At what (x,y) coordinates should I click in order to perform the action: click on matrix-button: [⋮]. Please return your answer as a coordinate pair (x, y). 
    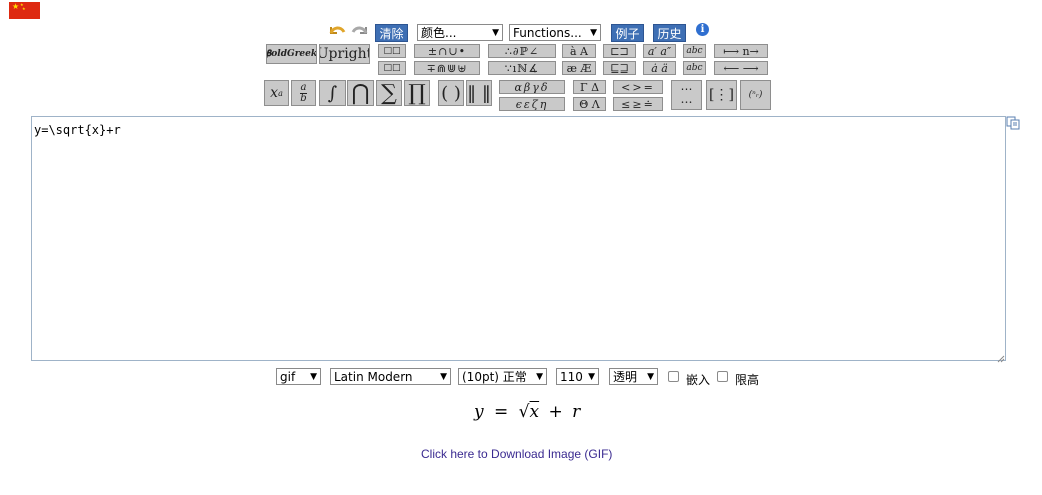
    Looking at the image, I should click on (721, 95).